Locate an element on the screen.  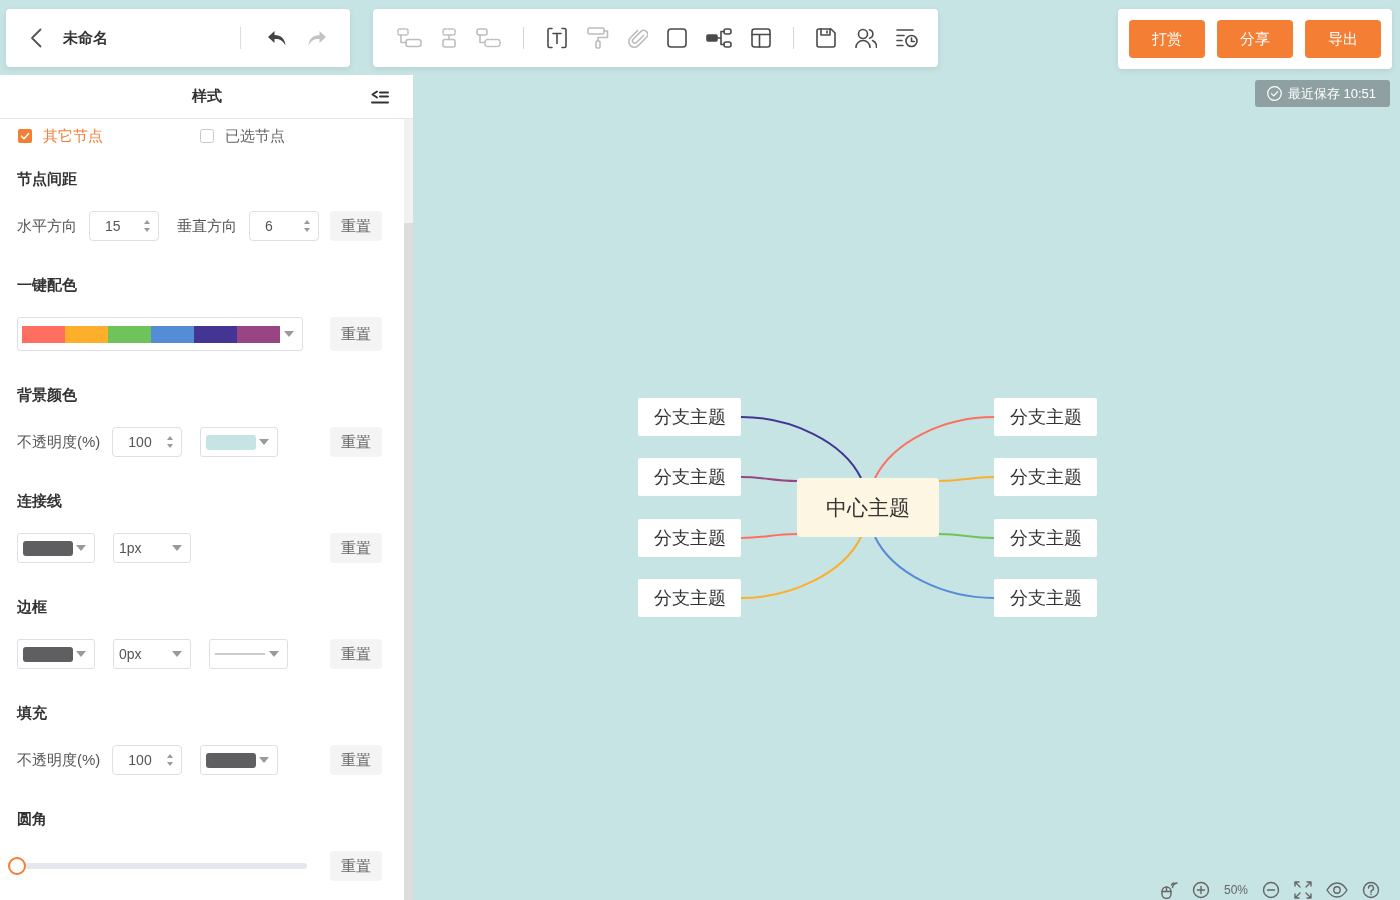
slider-track is located at coordinates (158, 866).